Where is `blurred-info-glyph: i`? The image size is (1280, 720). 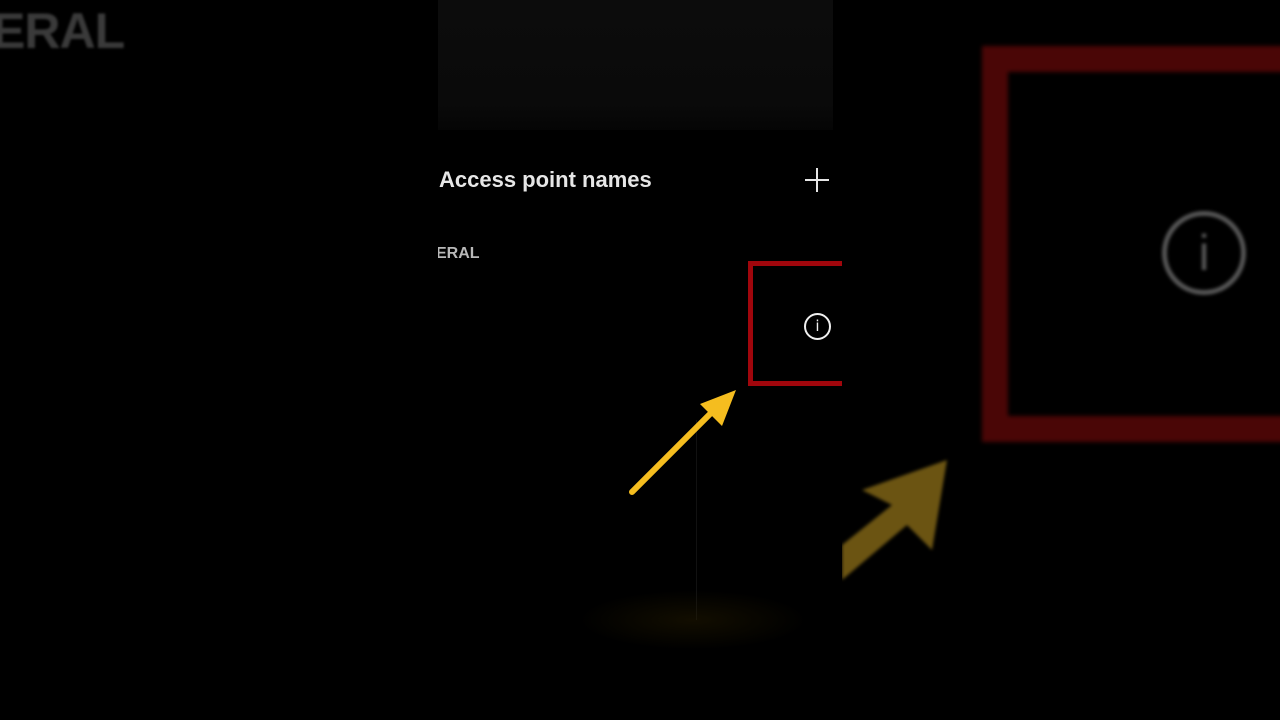
blurred-info-glyph: i is located at coordinates (1204, 253).